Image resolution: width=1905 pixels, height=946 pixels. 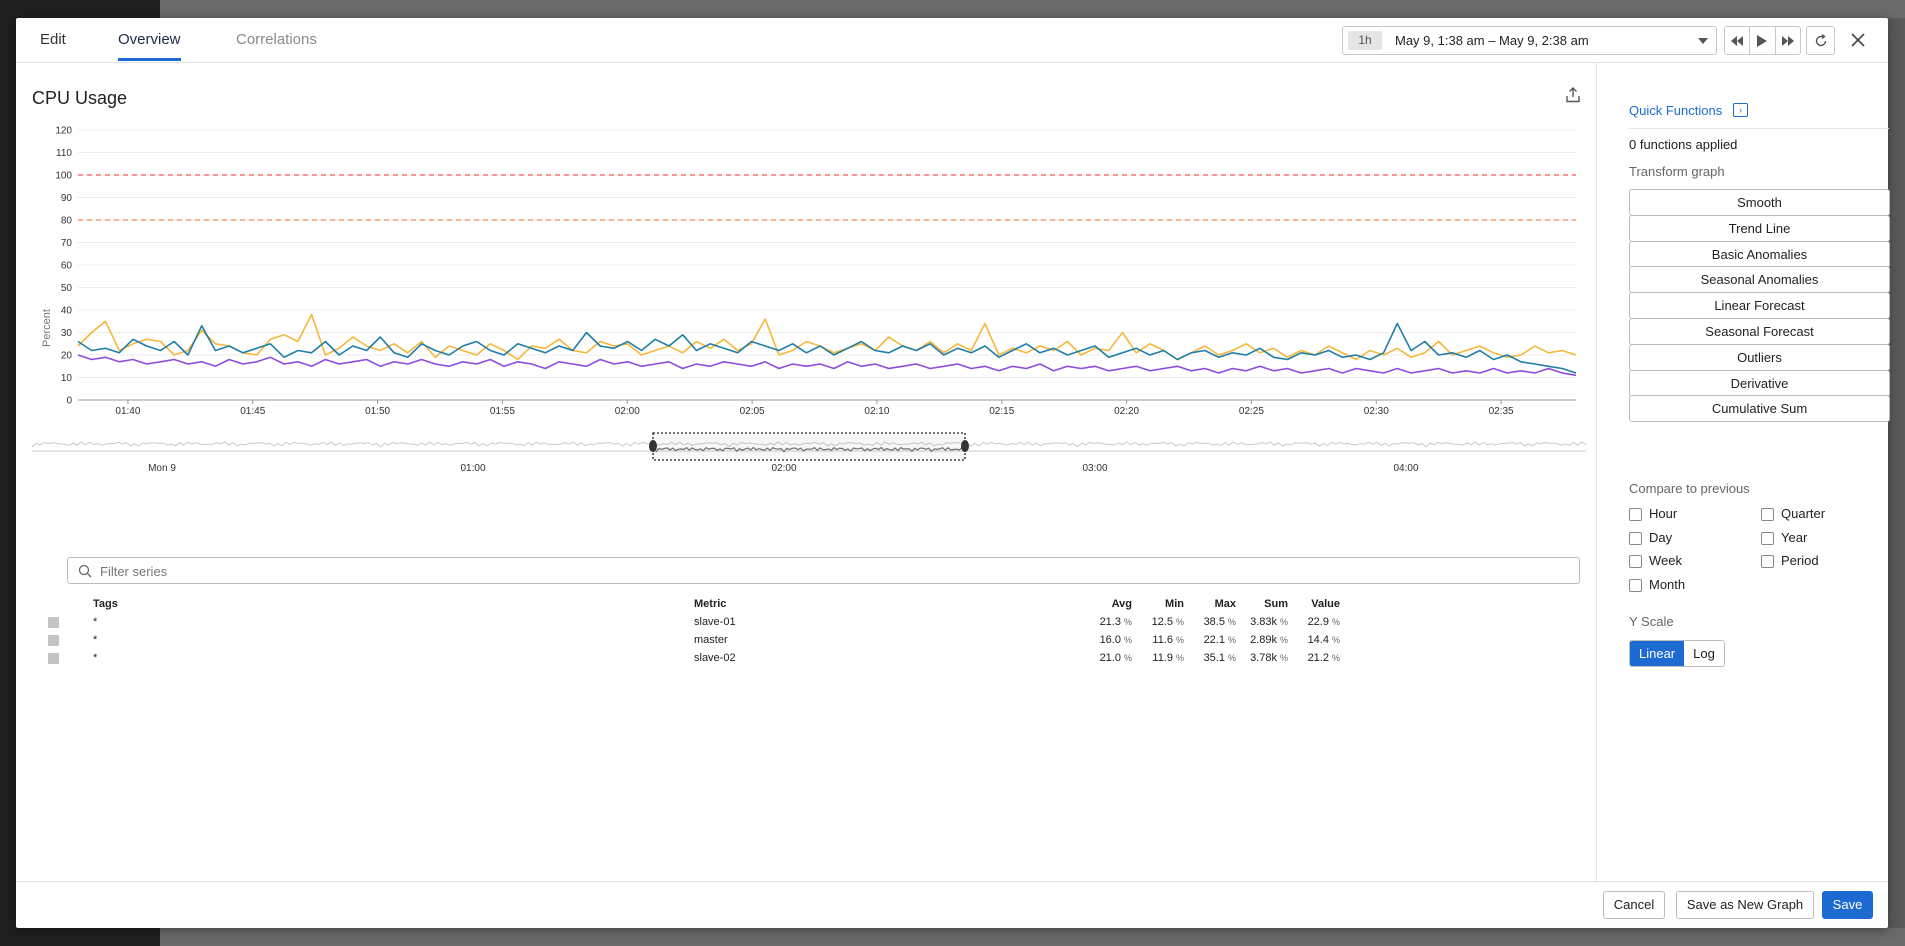 What do you see at coordinates (1759, 202) in the screenshot?
I see `function-button-smooth: Smooth` at bounding box center [1759, 202].